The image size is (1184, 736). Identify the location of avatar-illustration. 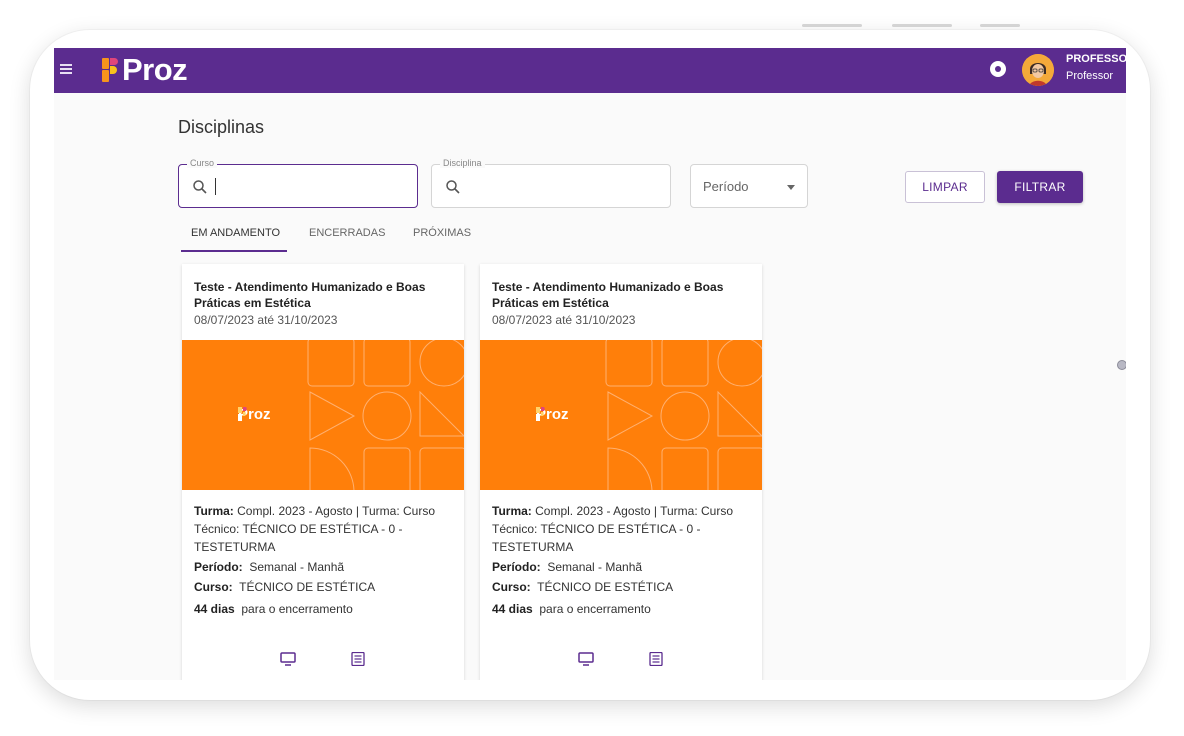
(1038, 70).